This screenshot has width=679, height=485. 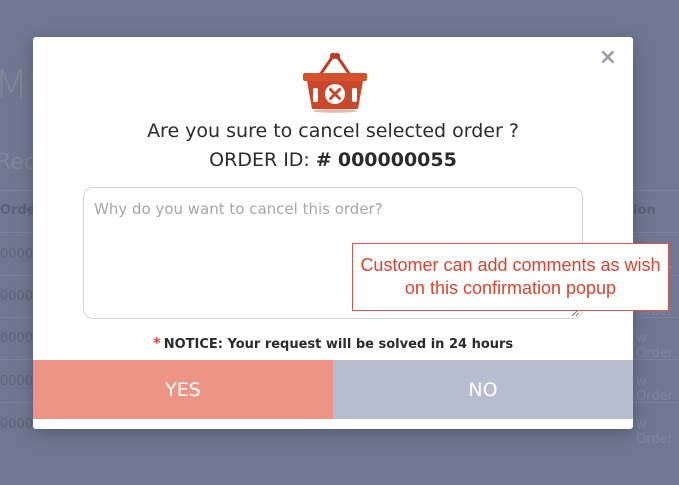 I want to click on order-id-hash: #, so click(x=323, y=160).